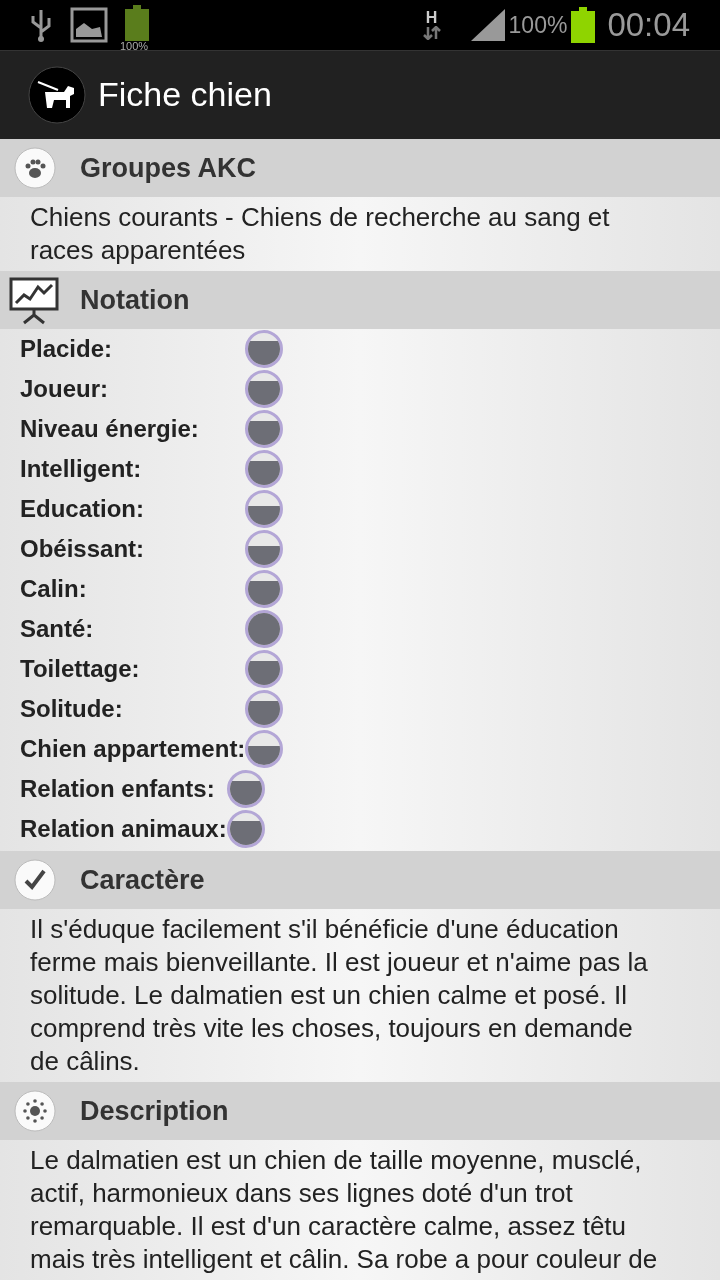 The height and width of the screenshot is (1280, 720). Describe the element at coordinates (134, 46) in the screenshot. I see `battery-level-text: 100%` at that location.